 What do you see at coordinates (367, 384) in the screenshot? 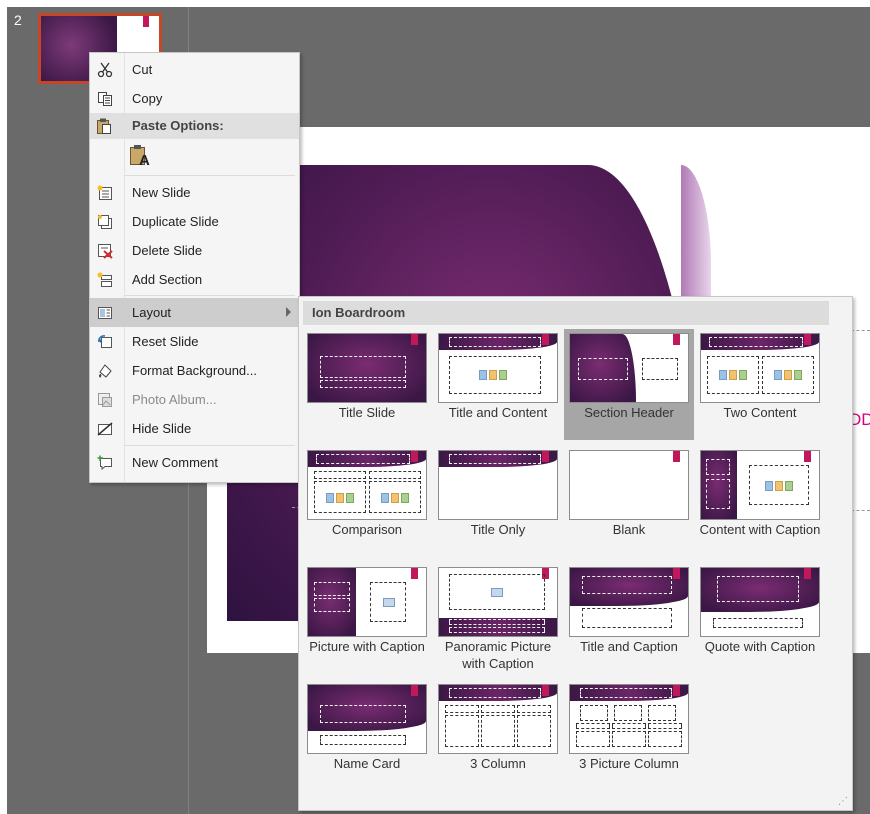
I see `layout-title-slide: Title Slide` at bounding box center [367, 384].